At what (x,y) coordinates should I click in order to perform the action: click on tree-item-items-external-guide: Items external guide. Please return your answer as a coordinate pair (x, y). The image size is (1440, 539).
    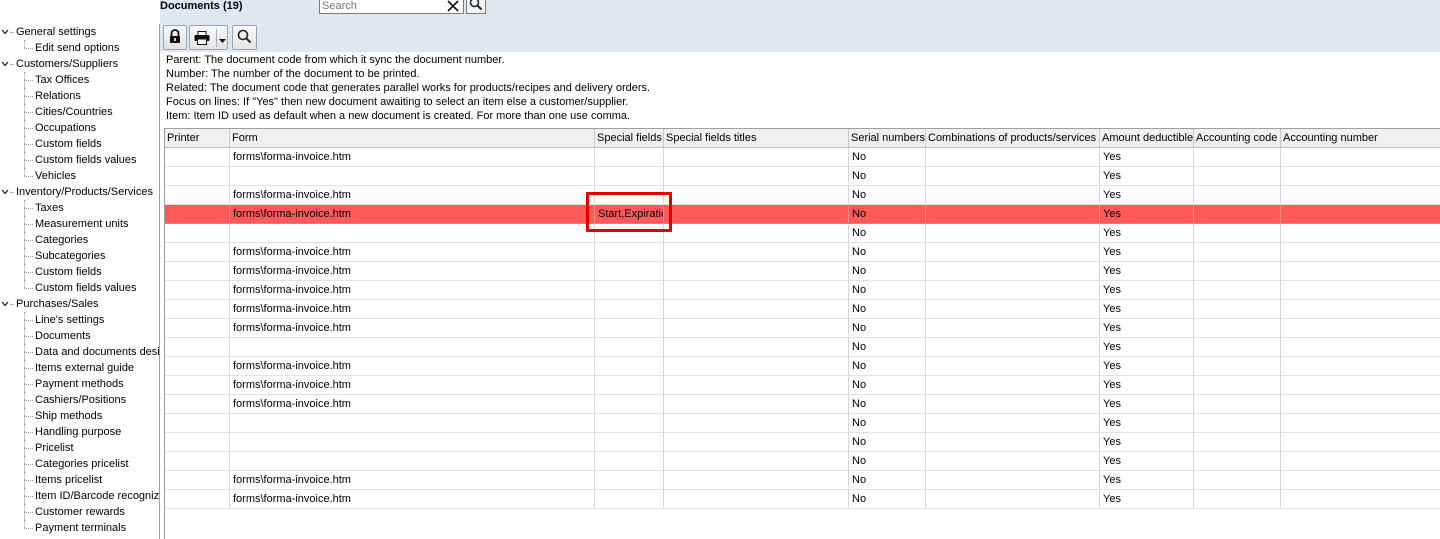
    Looking at the image, I should click on (79, 368).